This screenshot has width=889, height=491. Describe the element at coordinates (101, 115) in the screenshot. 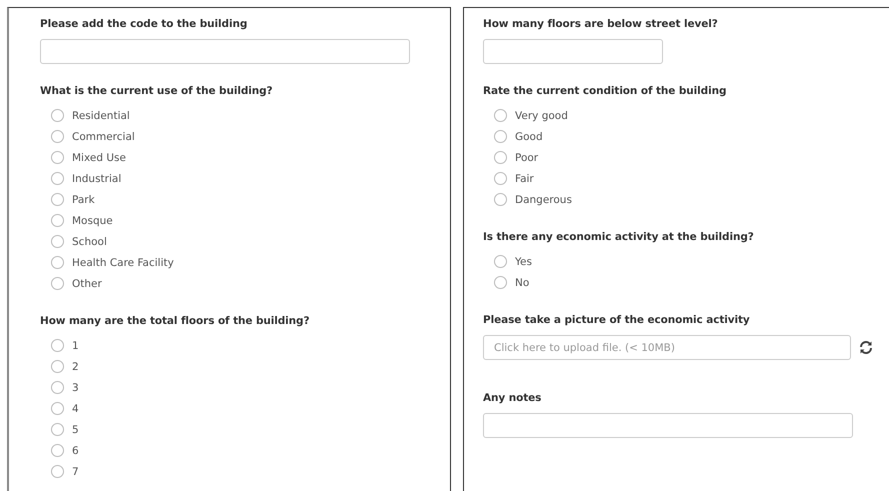

I see `option-label: Residential` at that location.